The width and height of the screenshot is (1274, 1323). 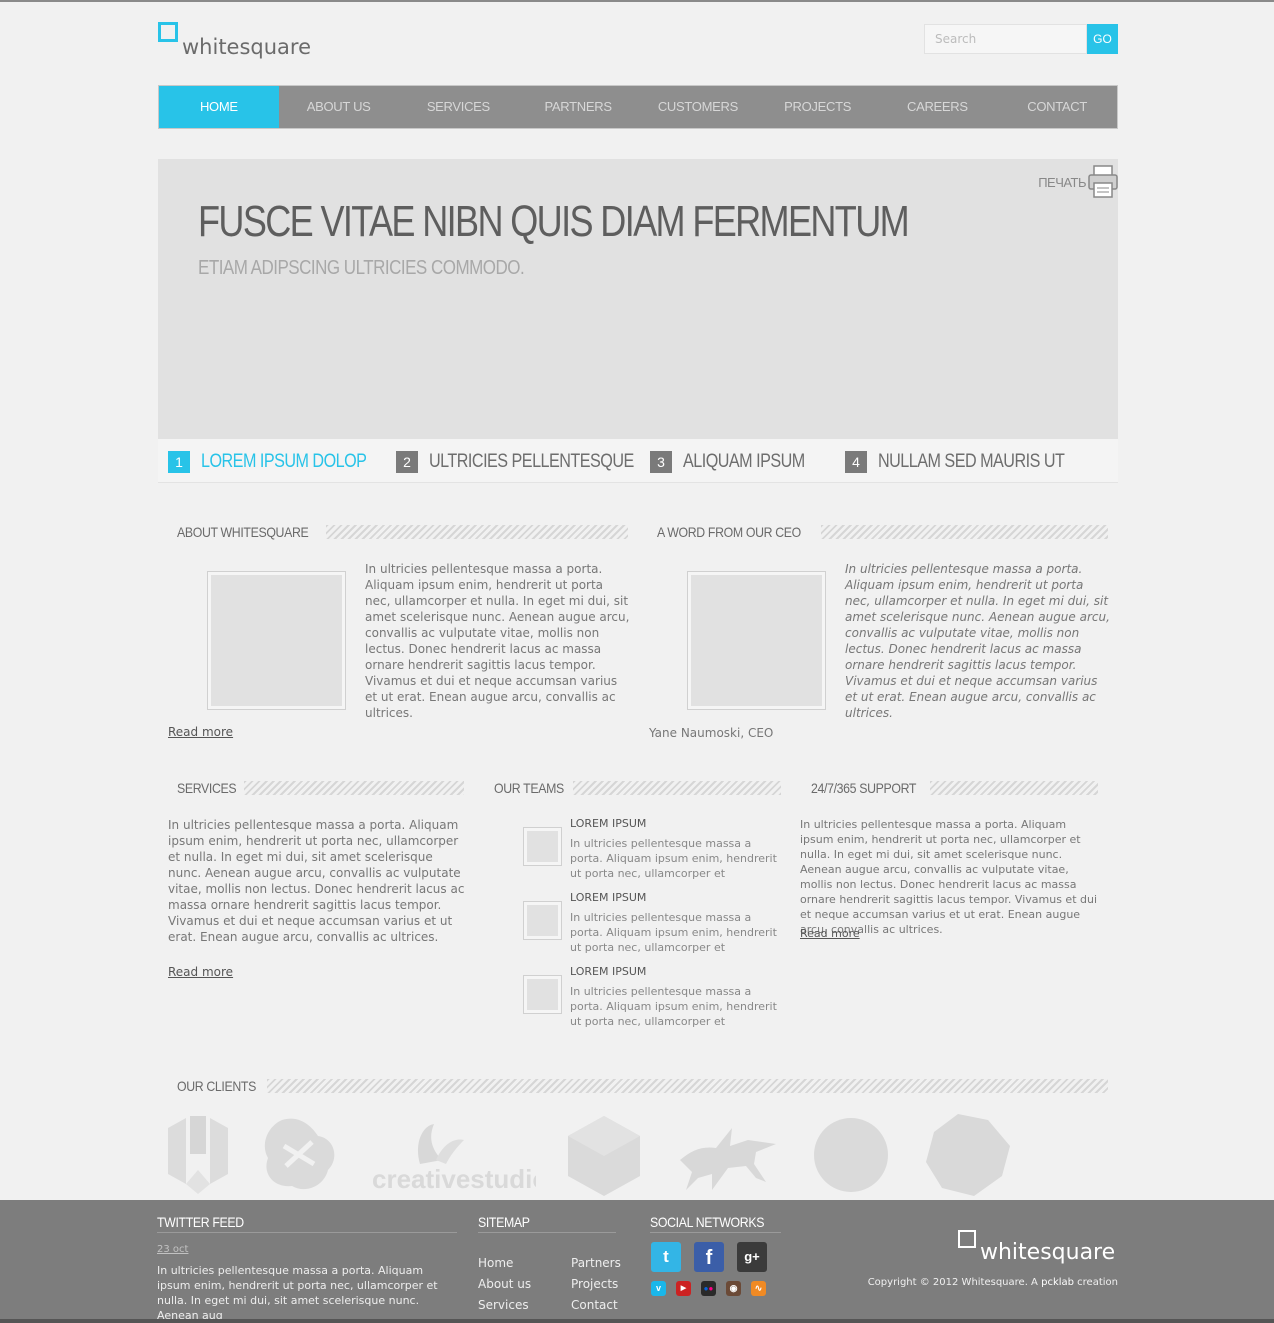 I want to click on copyright-suffix: creation, so click(x=1097, y=1282).